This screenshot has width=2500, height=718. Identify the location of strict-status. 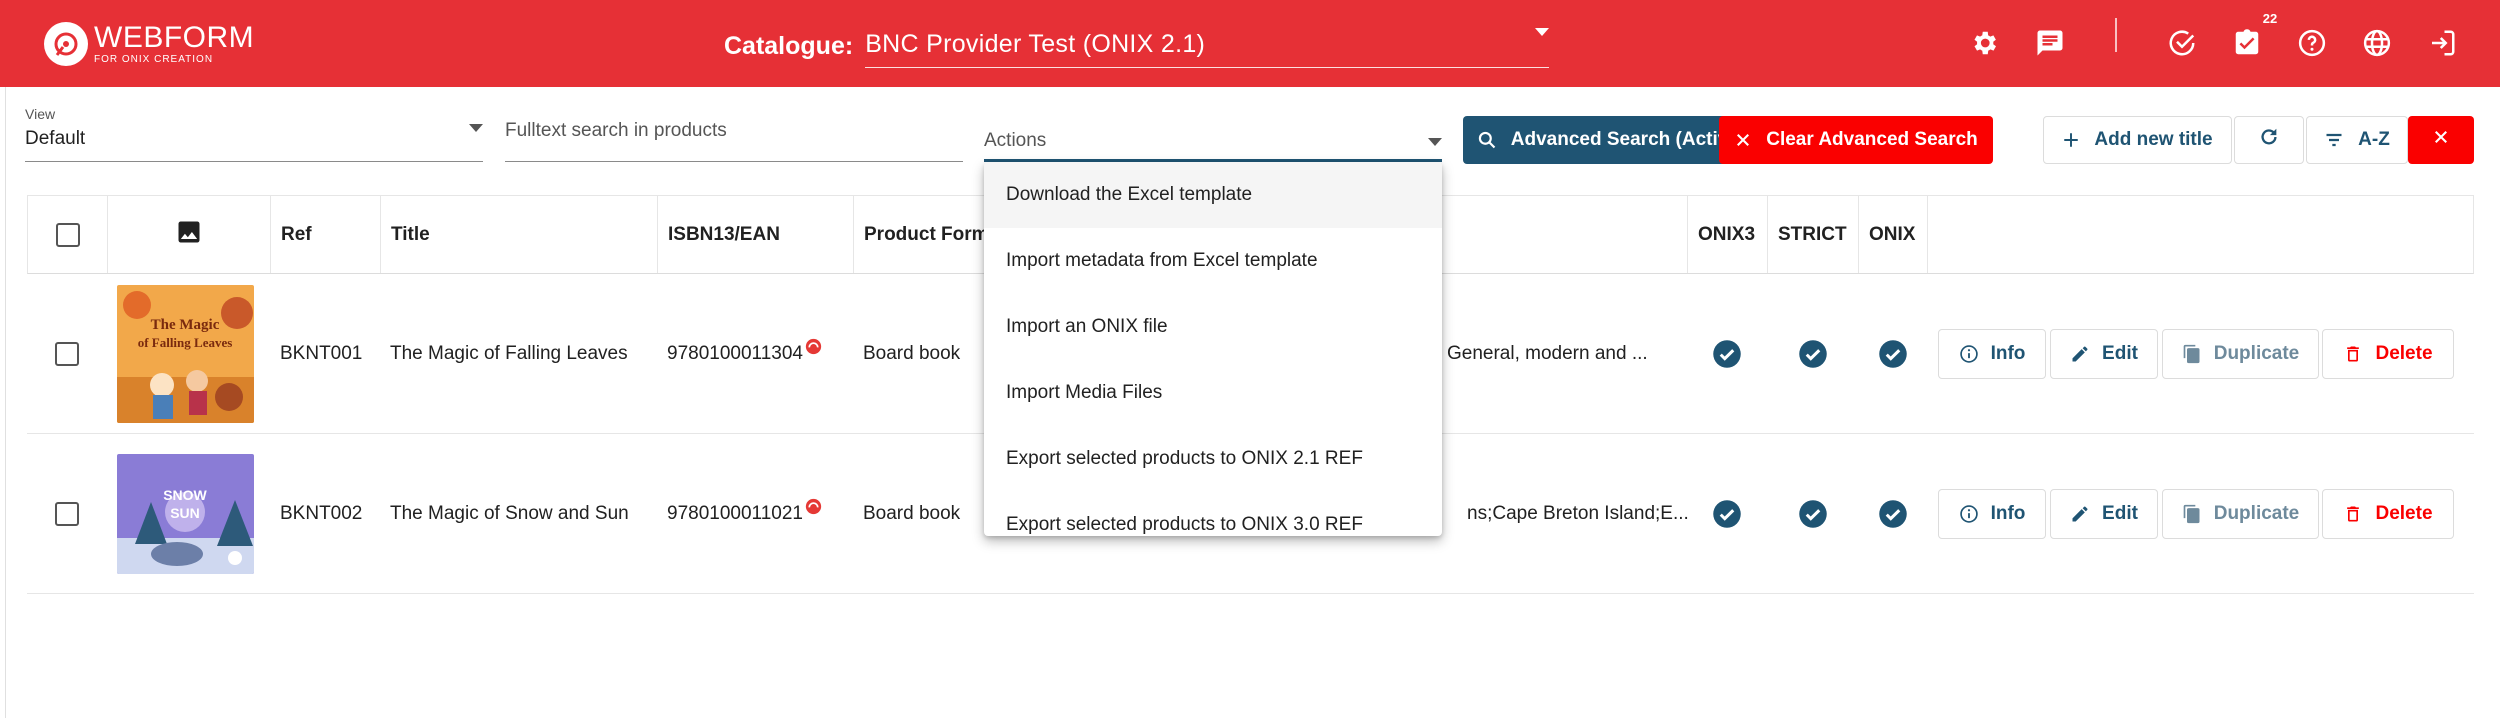
(1812, 354).